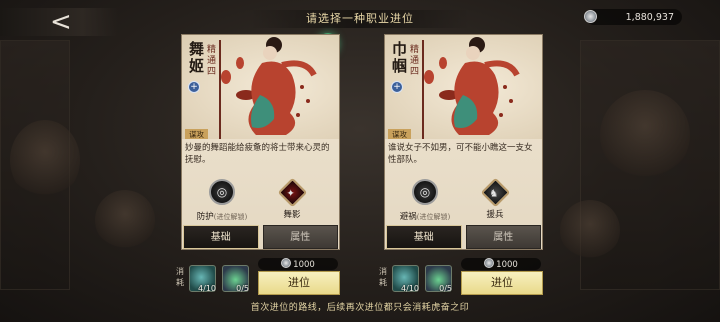 The width and height of the screenshot is (720, 322). Describe the element at coordinates (495, 215) in the screenshot. I see `skill-label: 援兵` at that location.